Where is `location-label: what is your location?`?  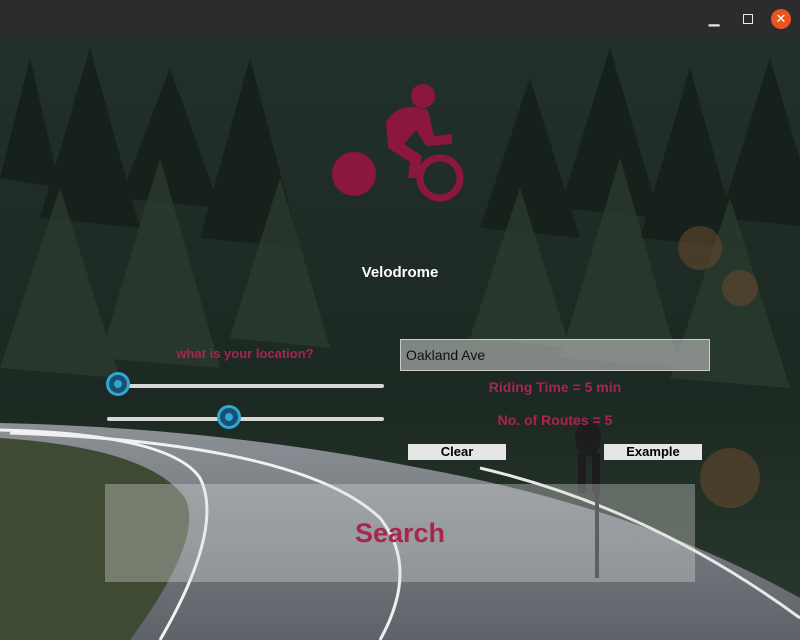 location-label: what is your location? is located at coordinates (245, 353).